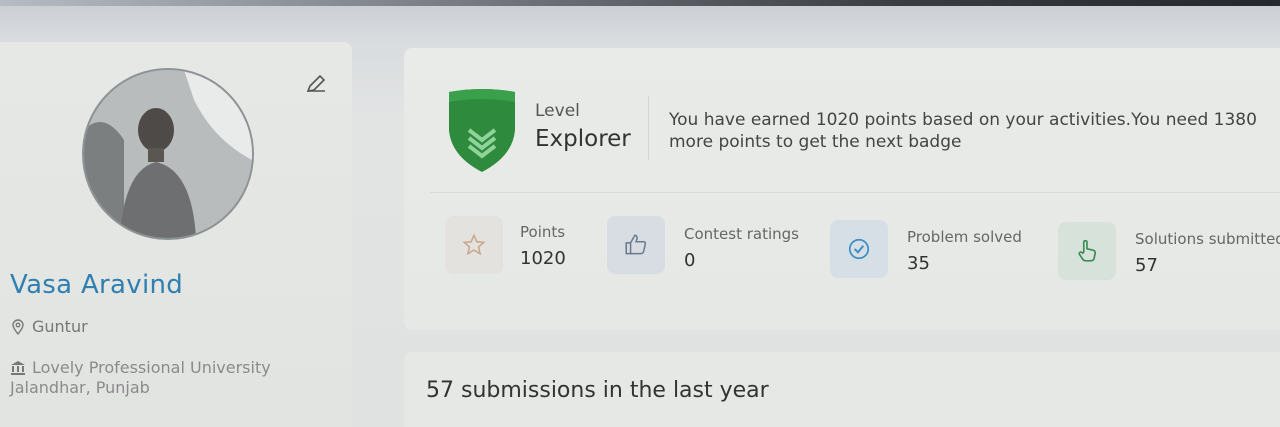 The width and height of the screenshot is (1280, 427). Describe the element at coordinates (543, 232) in the screenshot. I see `points-label: Points` at that location.